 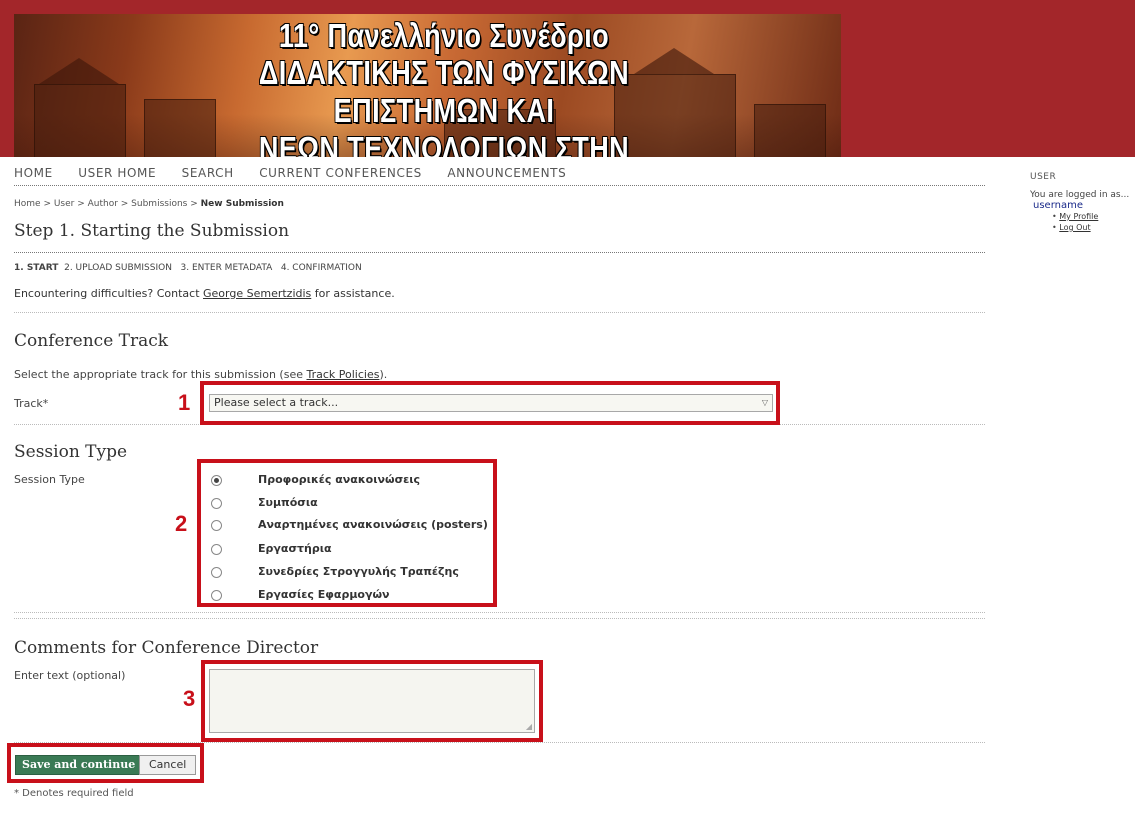 What do you see at coordinates (117, 173) in the screenshot?
I see `nav-user-home: USER HOME` at bounding box center [117, 173].